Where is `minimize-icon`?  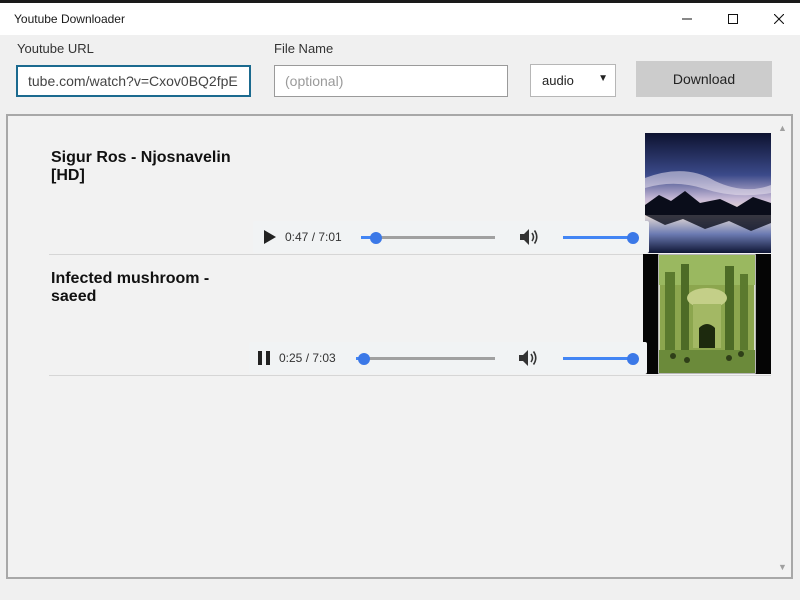
minimize-icon is located at coordinates (687, 19).